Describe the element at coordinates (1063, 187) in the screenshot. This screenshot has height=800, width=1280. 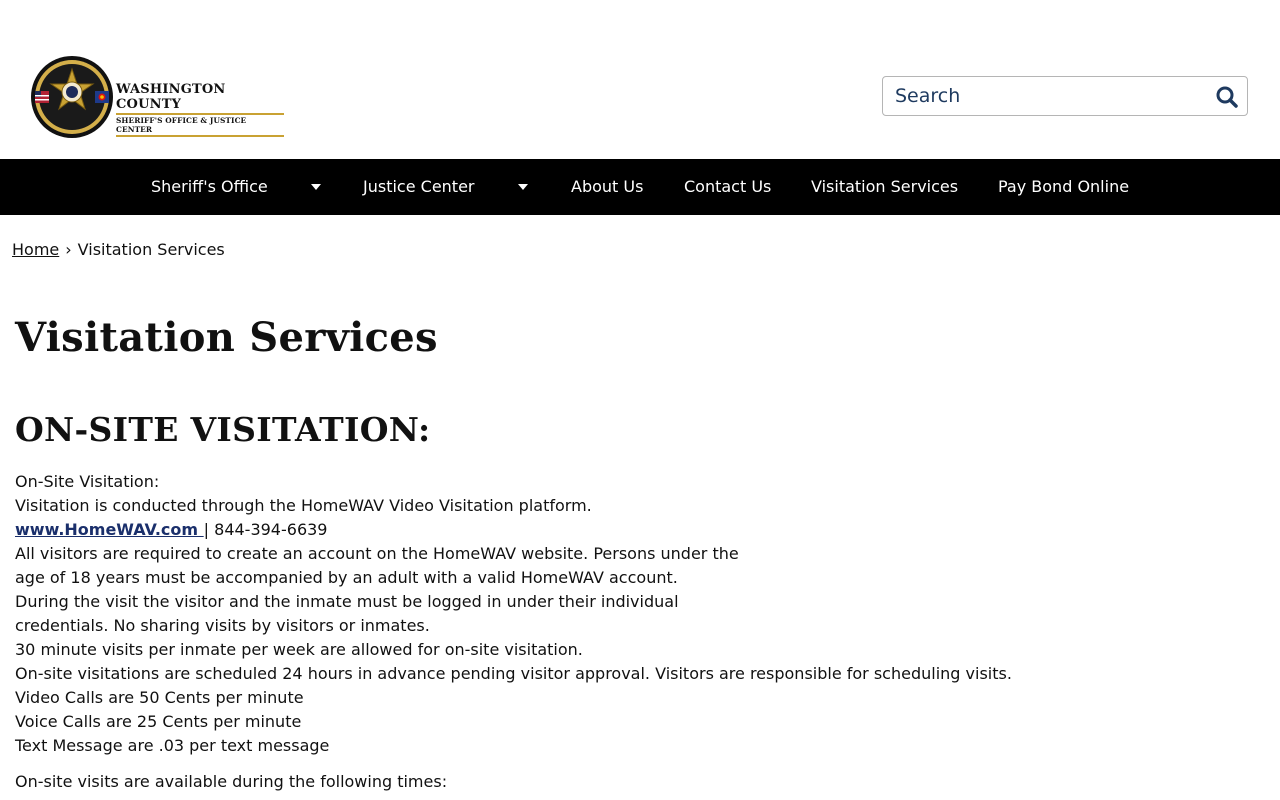
I see `nav-item-pay-bond-online: Pay Bond Online` at that location.